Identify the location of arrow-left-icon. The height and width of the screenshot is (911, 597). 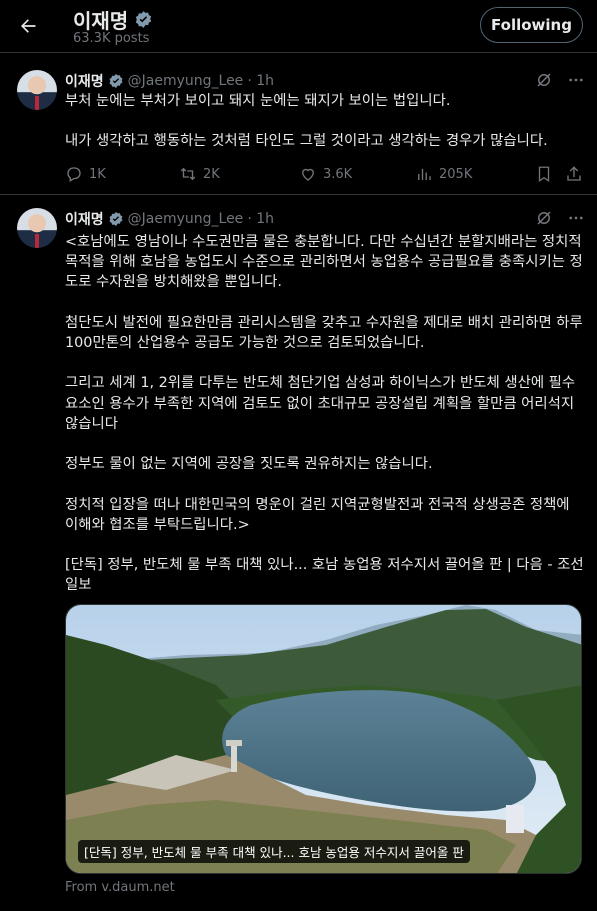
(28, 26).